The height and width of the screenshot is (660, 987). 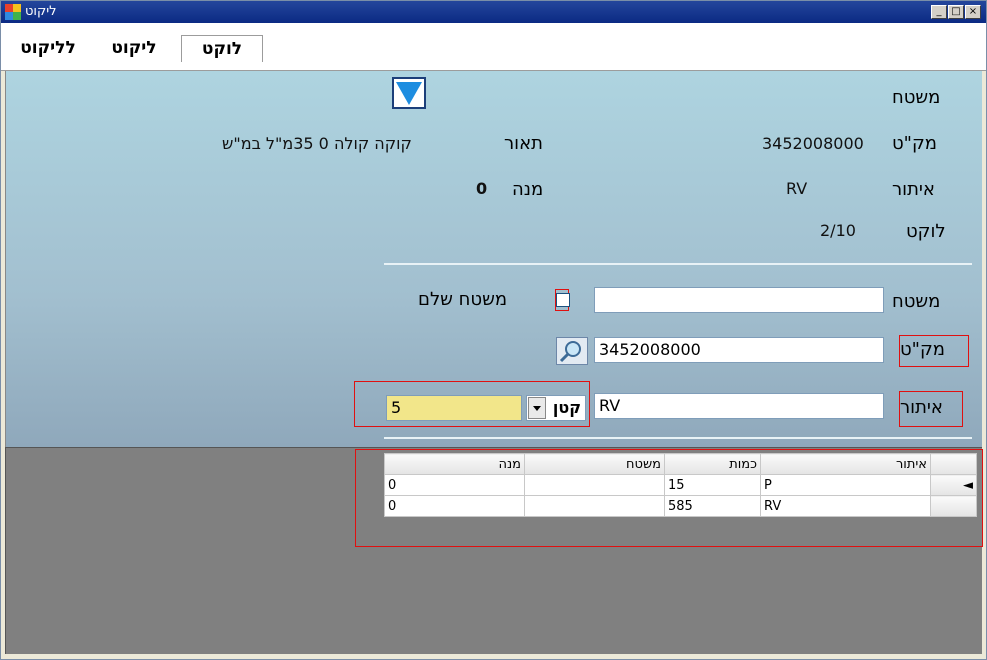 I want to click on maximize-button: □, so click(x=956, y=12).